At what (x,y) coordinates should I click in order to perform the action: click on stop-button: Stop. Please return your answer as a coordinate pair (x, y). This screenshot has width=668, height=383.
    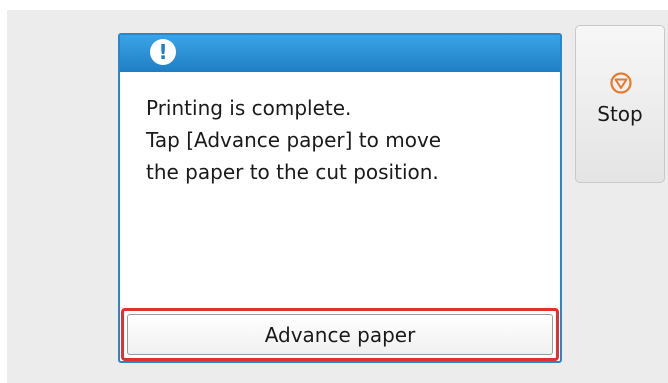
    Looking at the image, I should click on (620, 104).